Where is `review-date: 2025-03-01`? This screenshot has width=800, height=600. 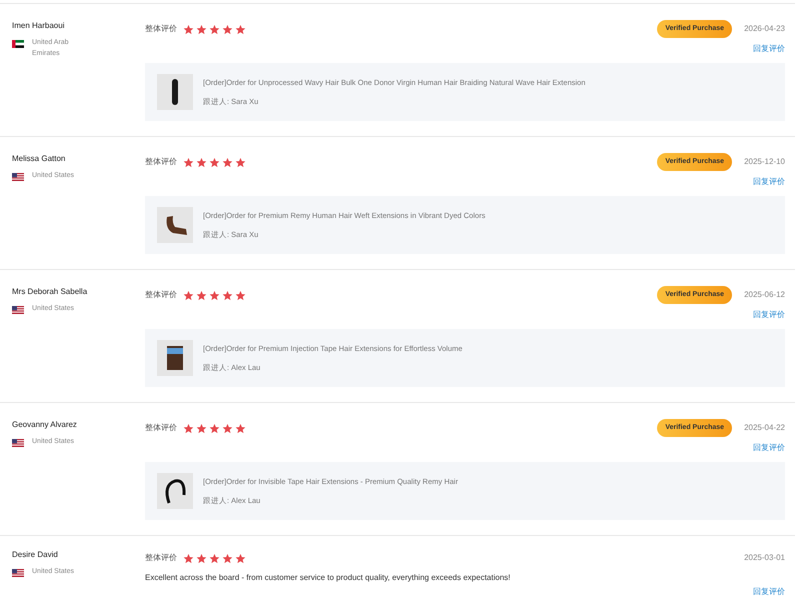
review-date: 2025-03-01 is located at coordinates (764, 558).